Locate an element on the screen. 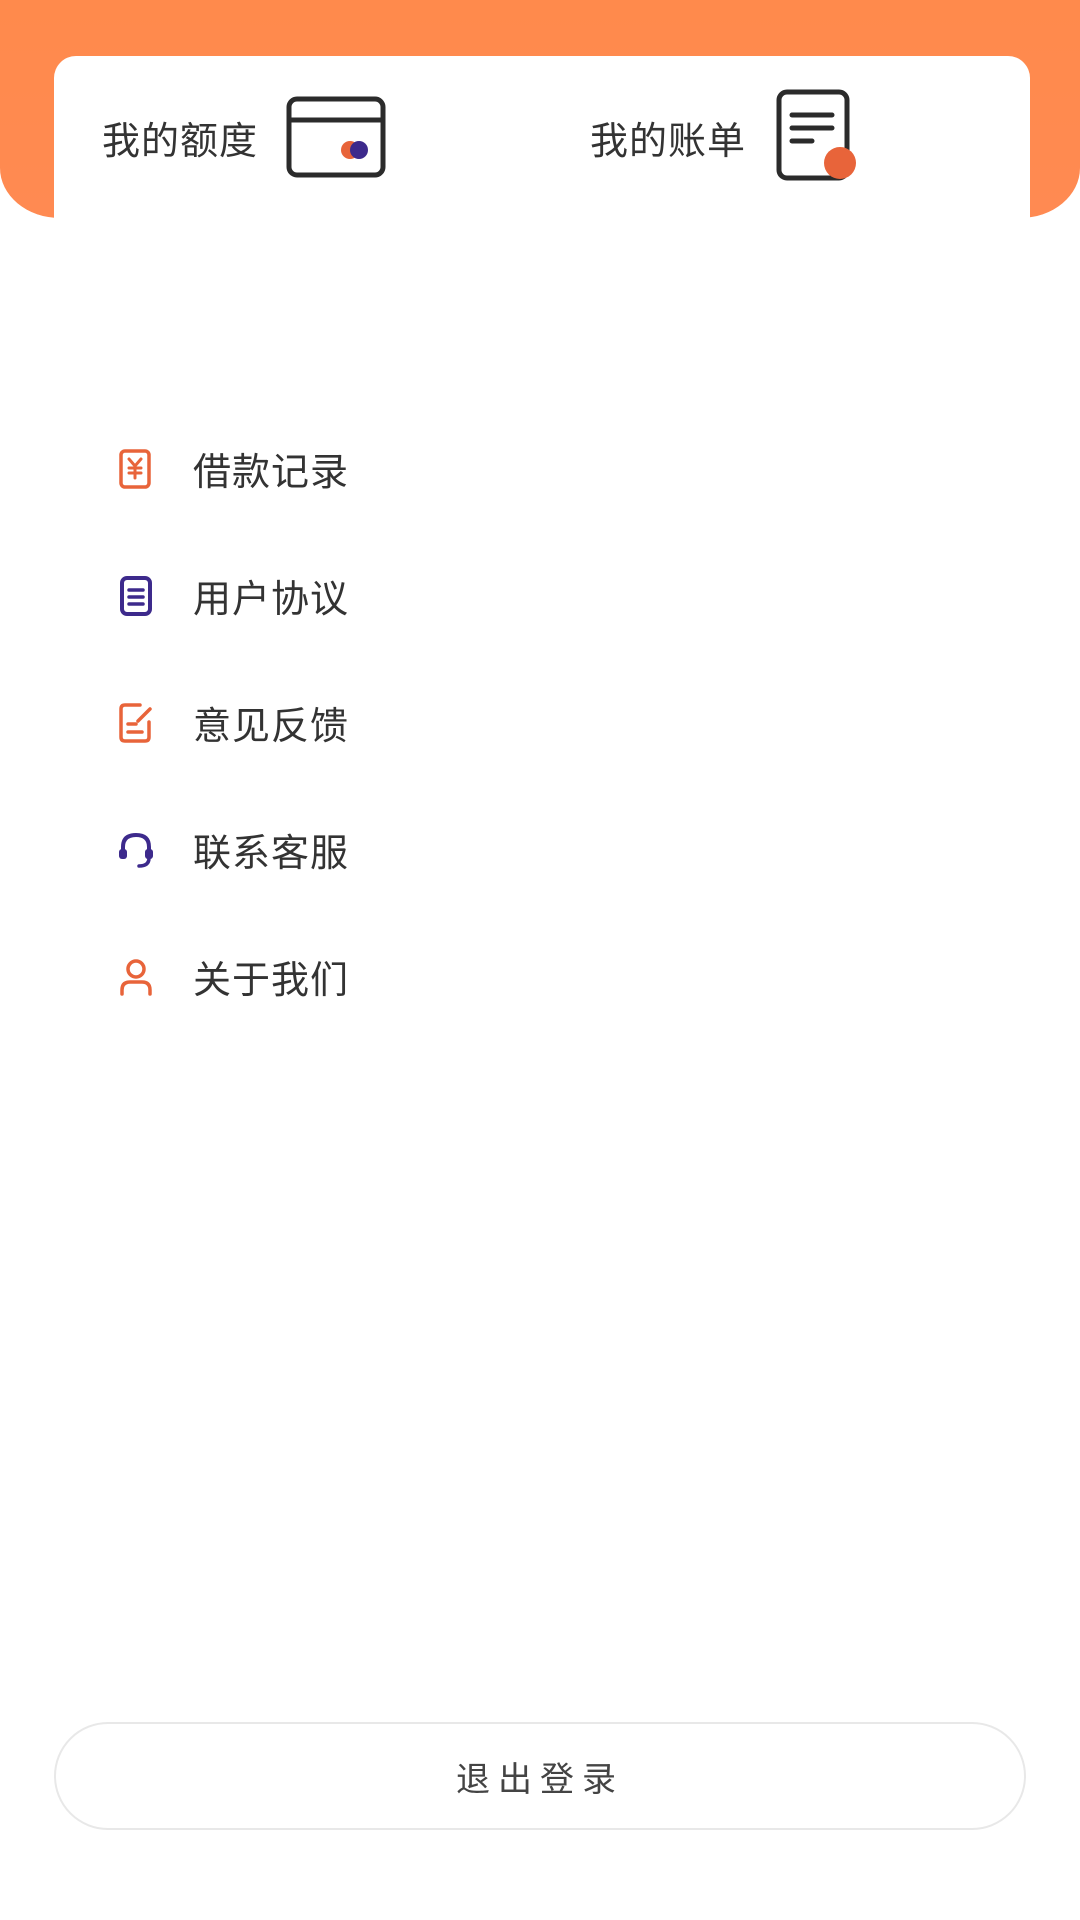  loan-record-icon is located at coordinates (136, 469).